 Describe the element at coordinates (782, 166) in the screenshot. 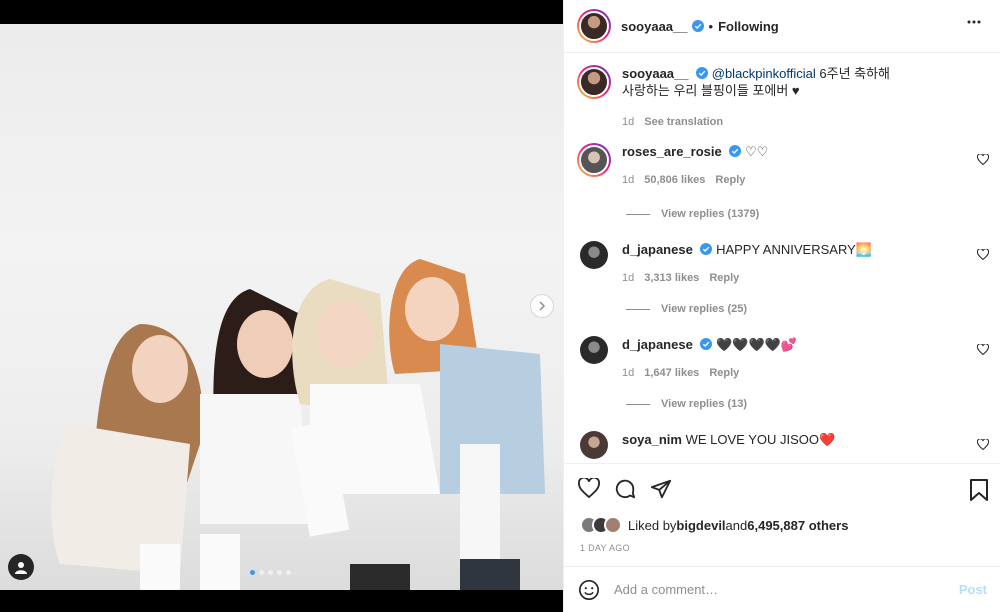

I see `comment-row: roses_are_rosie ♡♡ 1d 50,806 likes Reply` at that location.